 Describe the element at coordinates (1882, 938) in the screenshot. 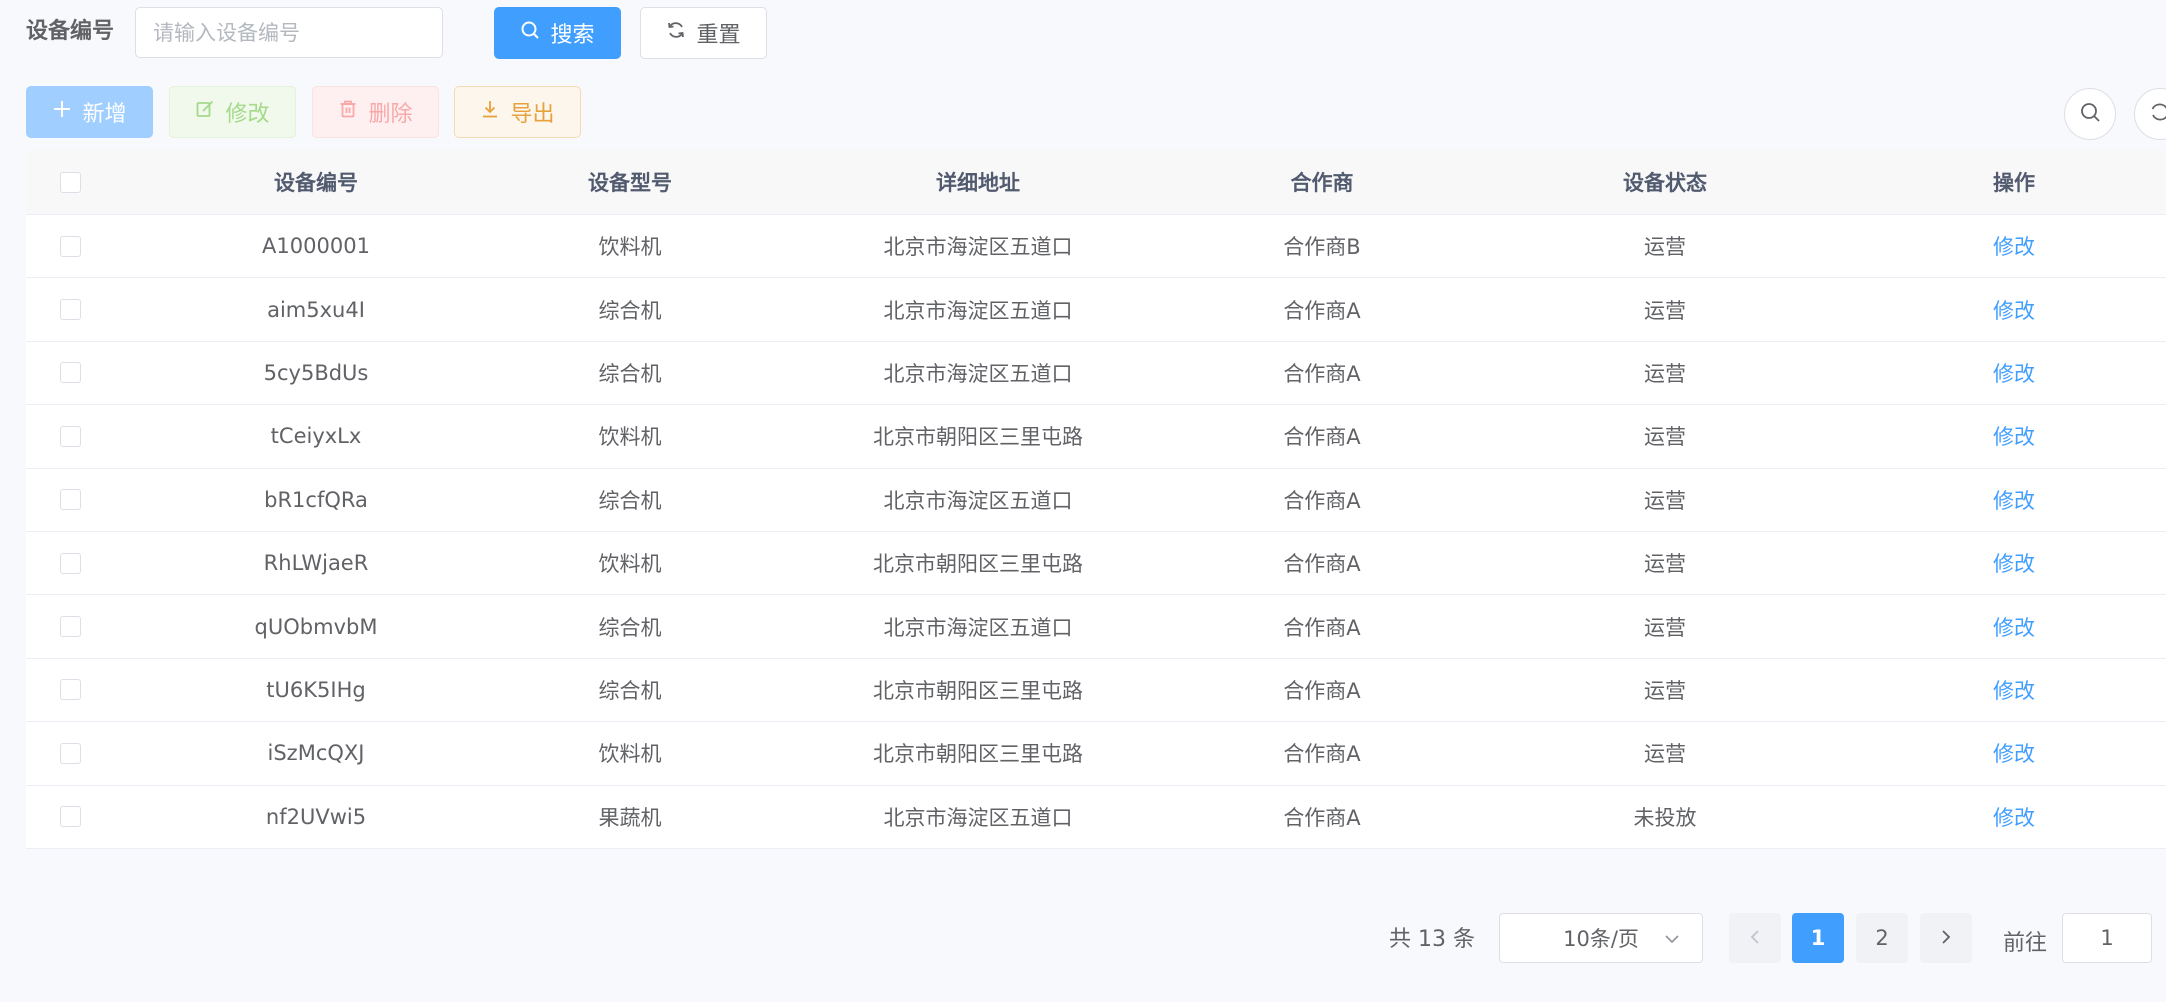

I see `page-2-button: 2` at that location.